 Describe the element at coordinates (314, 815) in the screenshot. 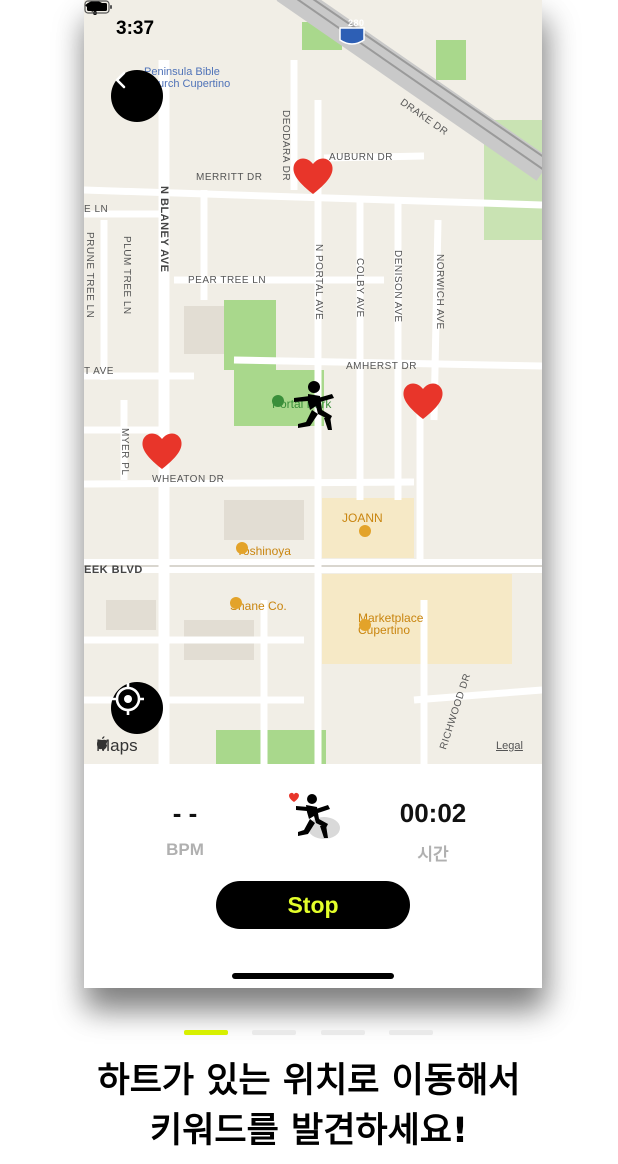

I see `heart-runner-icon` at that location.